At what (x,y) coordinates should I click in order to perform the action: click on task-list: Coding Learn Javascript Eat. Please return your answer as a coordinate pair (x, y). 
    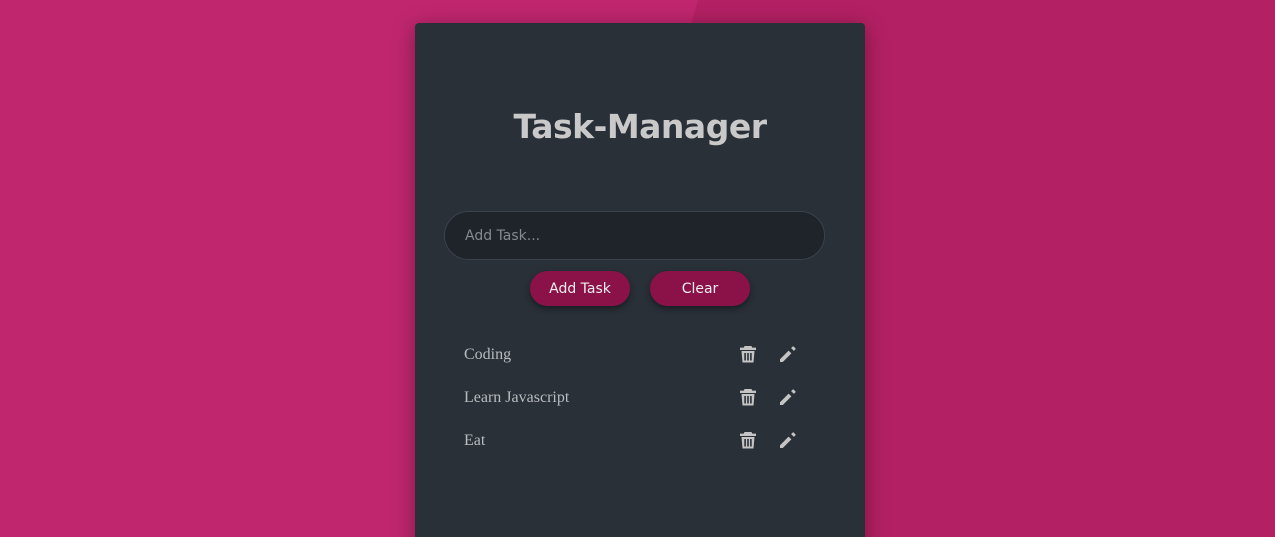
    Looking at the image, I should click on (640, 397).